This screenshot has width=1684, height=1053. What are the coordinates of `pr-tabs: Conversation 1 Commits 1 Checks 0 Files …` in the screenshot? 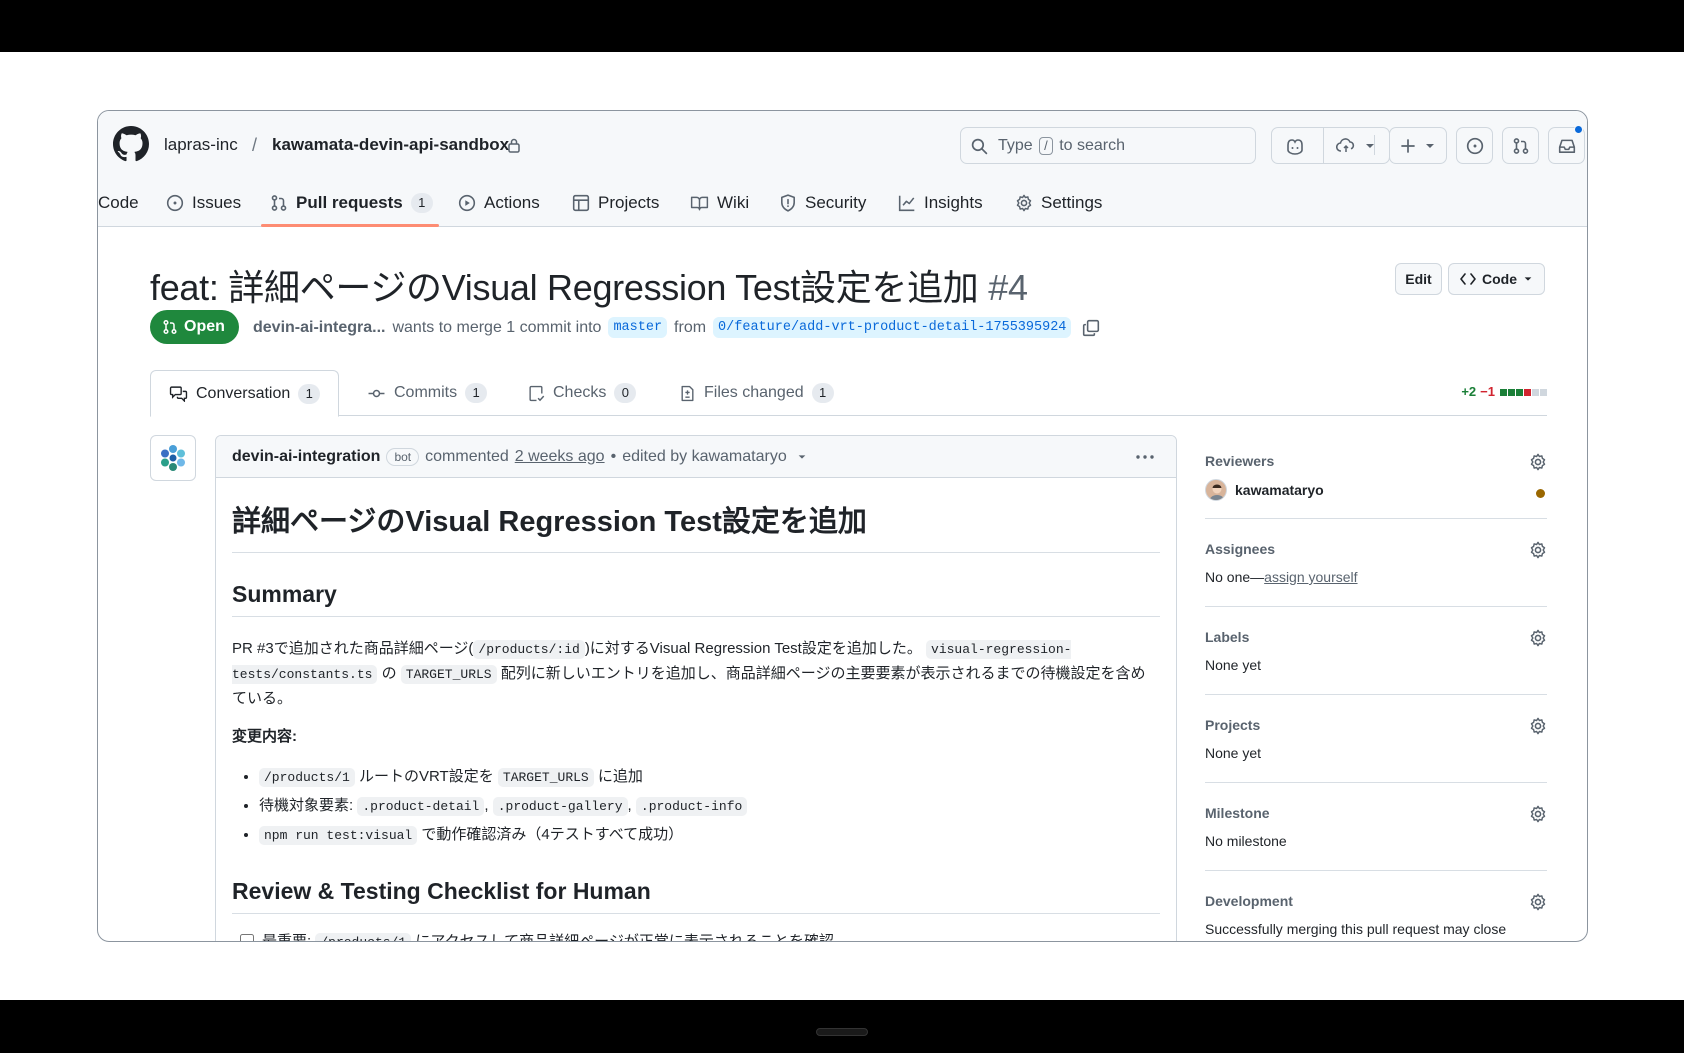 It's located at (848, 393).